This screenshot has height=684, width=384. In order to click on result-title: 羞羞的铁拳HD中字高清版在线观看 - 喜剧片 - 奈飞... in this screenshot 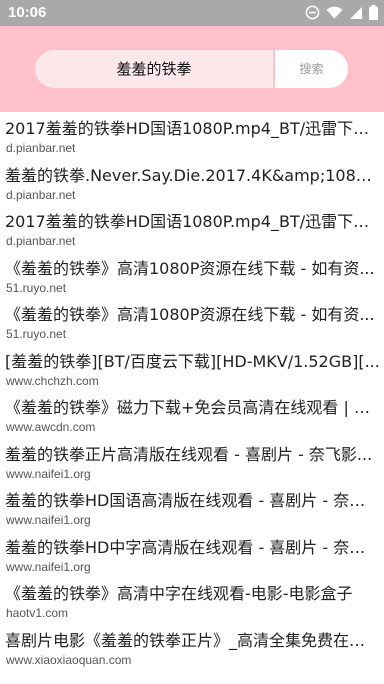, I will do `click(192, 548)`.